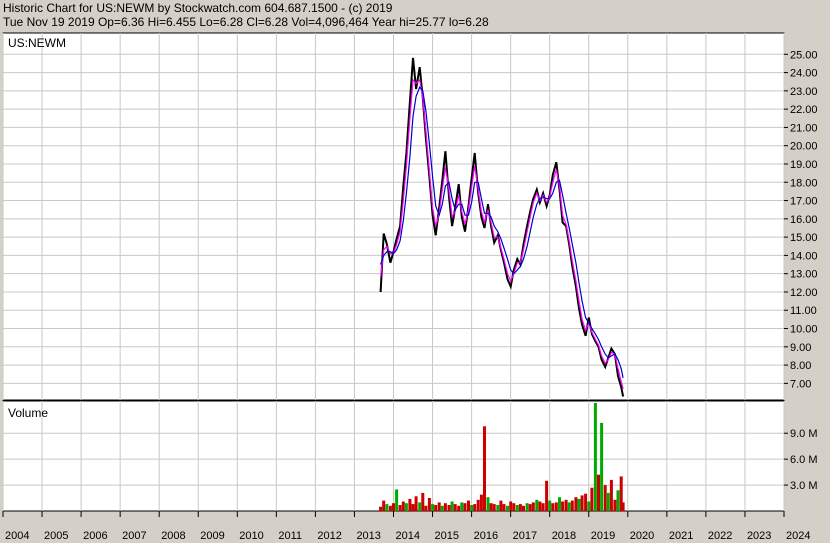 The height and width of the screenshot is (543, 830). Describe the element at coordinates (798, 536) in the screenshot. I see `year-label: 2024` at that location.